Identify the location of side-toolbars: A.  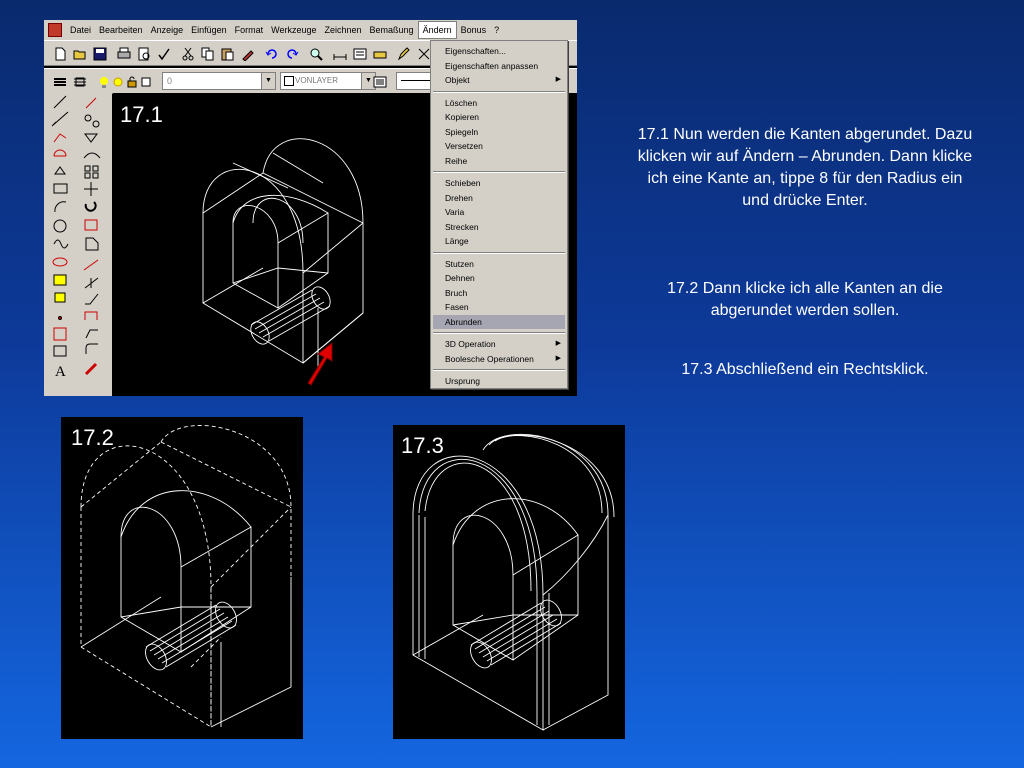
(78, 244).